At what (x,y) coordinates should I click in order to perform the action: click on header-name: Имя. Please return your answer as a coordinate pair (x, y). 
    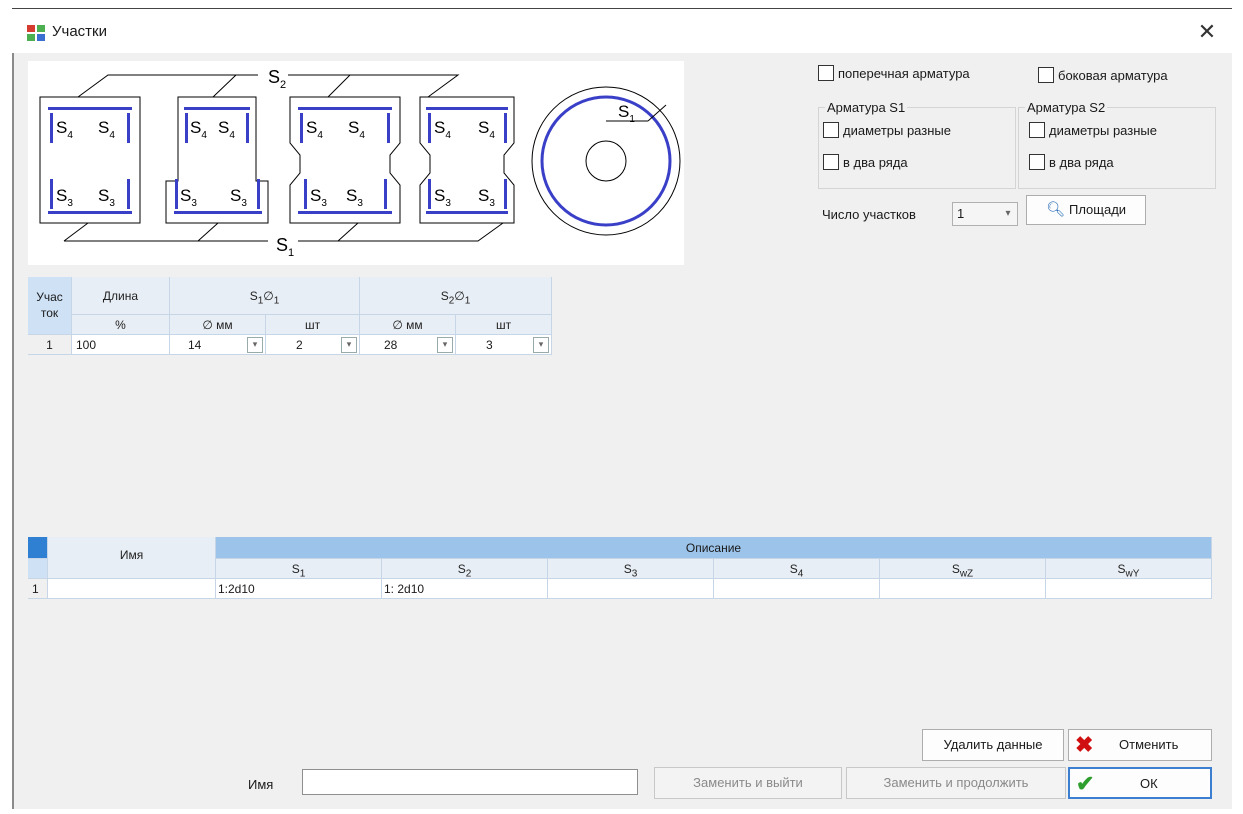
    Looking at the image, I should click on (132, 558).